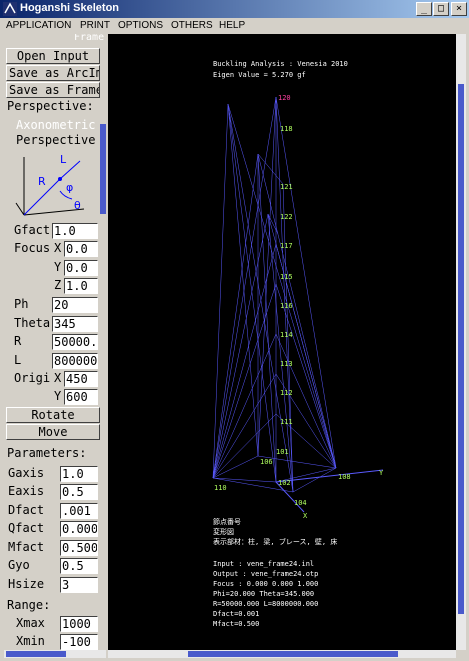 This screenshot has width=469, height=661. I want to click on qfact-label: Qfact, so click(26, 528).